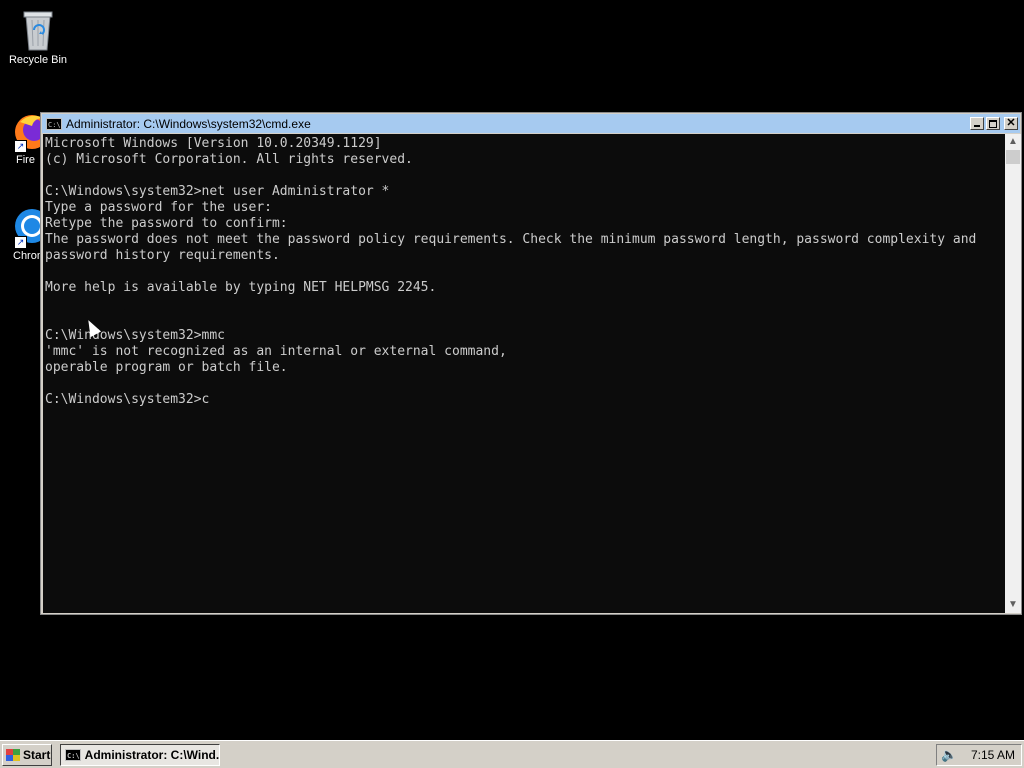 The height and width of the screenshot is (768, 1024). What do you see at coordinates (993, 755) in the screenshot?
I see `clock: 7:15 AM` at bounding box center [993, 755].